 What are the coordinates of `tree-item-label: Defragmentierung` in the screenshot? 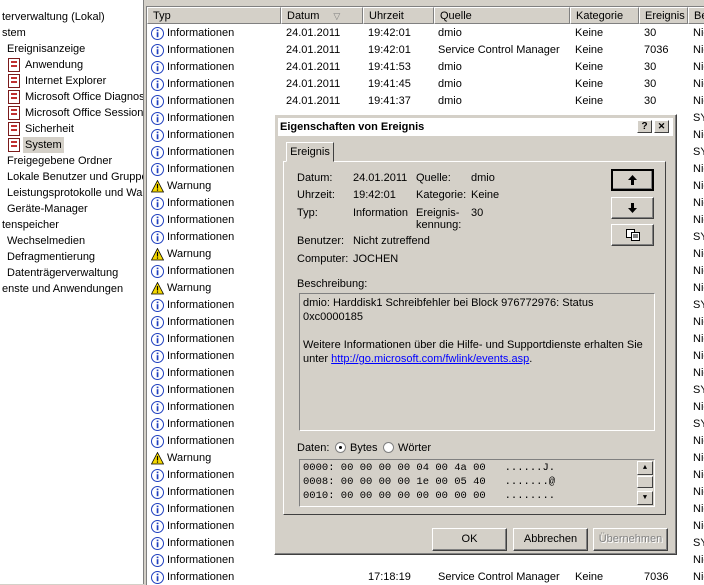 It's located at (51, 257).